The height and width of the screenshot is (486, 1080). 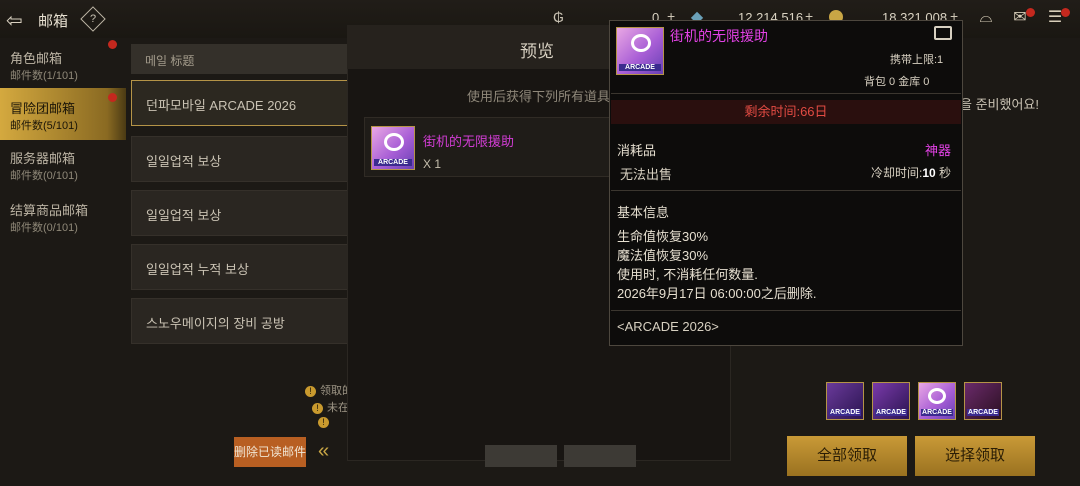 I want to click on tooltip-basic-info-title: 基本信息, so click(x=643, y=212).